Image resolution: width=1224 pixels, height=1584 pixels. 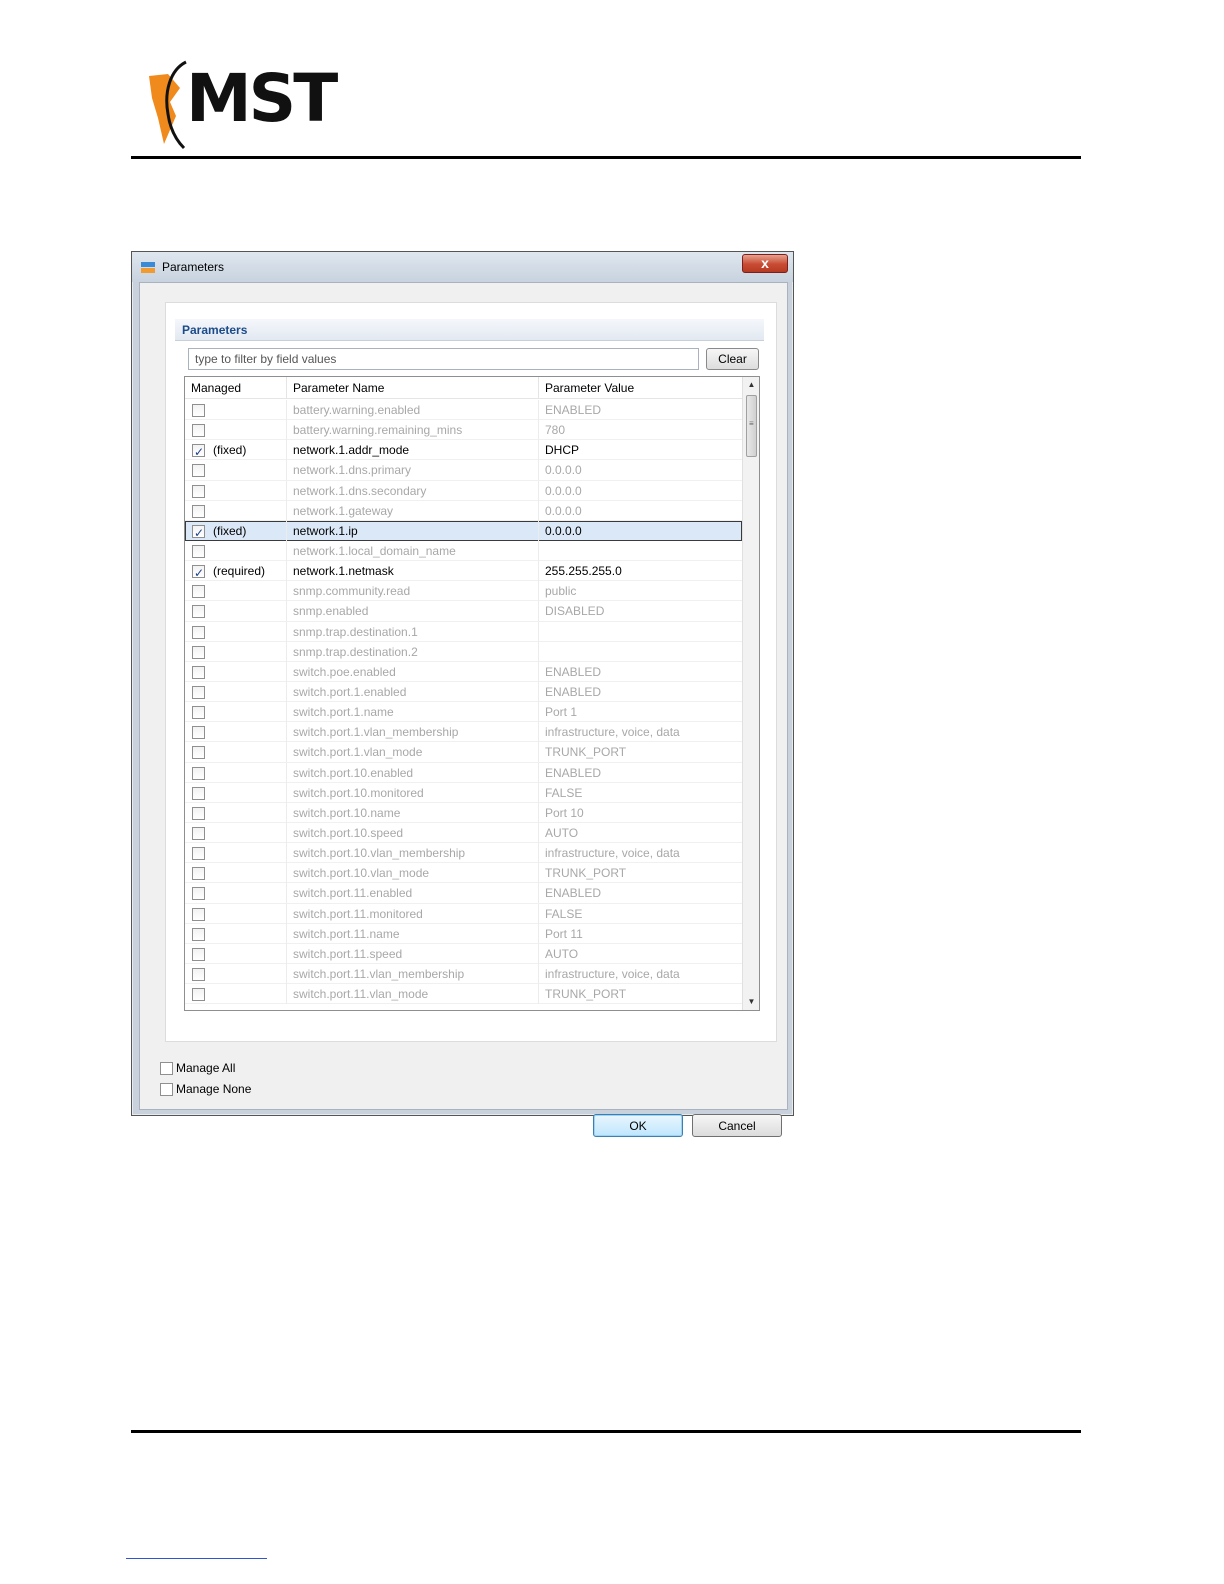 I want to click on column-header-managed: Managed, so click(x=236, y=388).